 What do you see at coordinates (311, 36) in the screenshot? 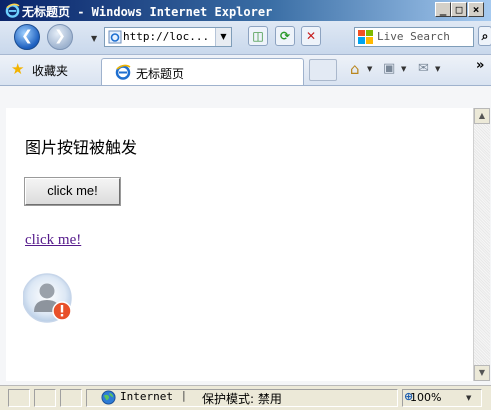
I see `stop-icon: ✕` at bounding box center [311, 36].